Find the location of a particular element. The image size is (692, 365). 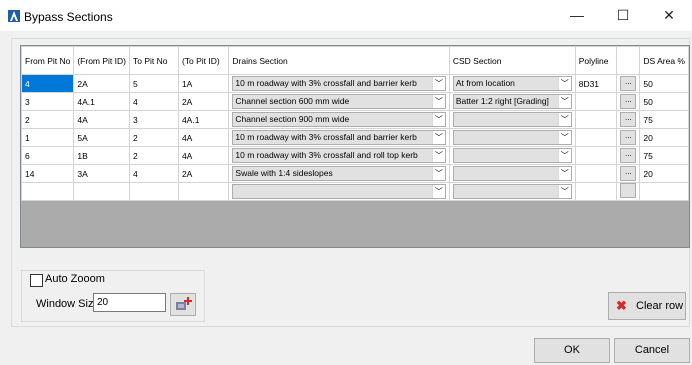

csd-section-dropdown: At from location ﹀ is located at coordinates (512, 83).